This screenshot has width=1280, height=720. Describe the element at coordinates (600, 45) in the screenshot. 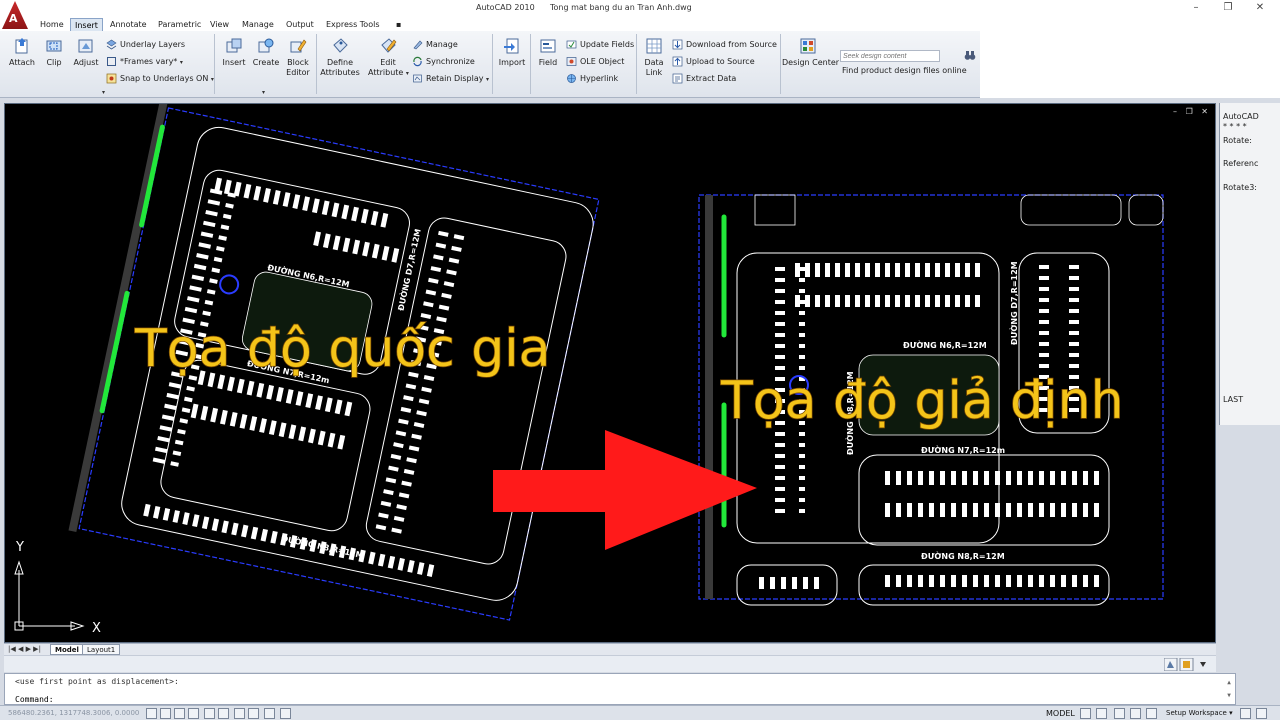

I see `update-fields-button: Update Fields` at that location.